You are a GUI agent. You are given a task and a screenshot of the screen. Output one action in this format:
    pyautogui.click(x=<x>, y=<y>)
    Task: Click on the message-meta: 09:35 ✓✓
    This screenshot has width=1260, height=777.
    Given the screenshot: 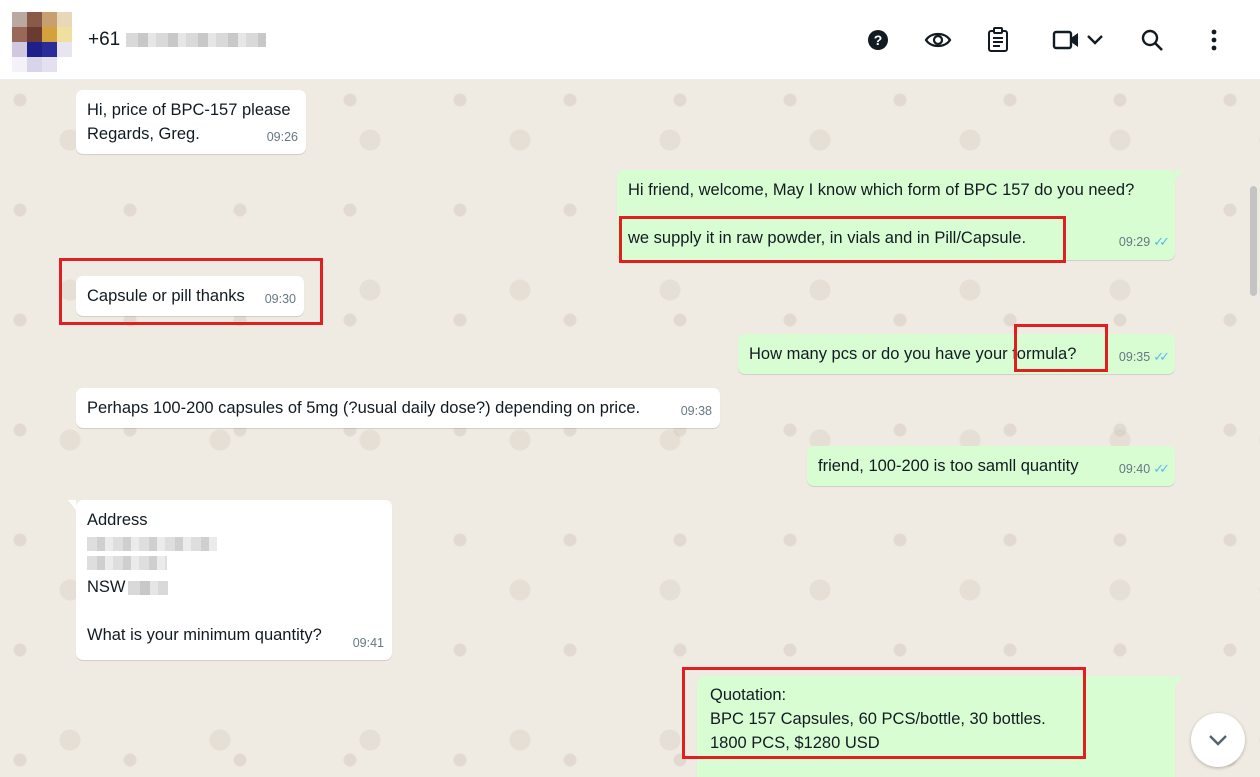 What is the action you would take?
    pyautogui.click(x=1144, y=356)
    